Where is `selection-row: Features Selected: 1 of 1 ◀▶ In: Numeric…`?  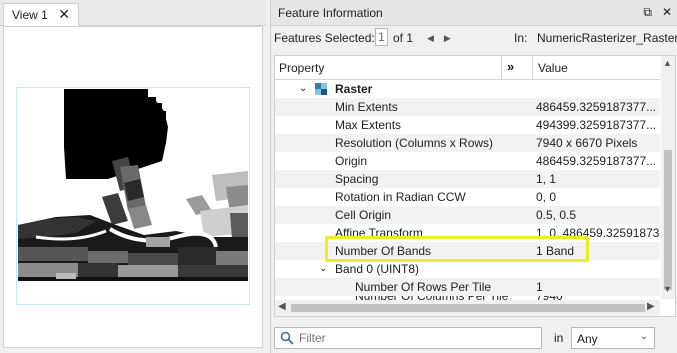 selection-row: Features Selected: 1 of 1 ◀▶ In: Numeric… is located at coordinates (474, 38).